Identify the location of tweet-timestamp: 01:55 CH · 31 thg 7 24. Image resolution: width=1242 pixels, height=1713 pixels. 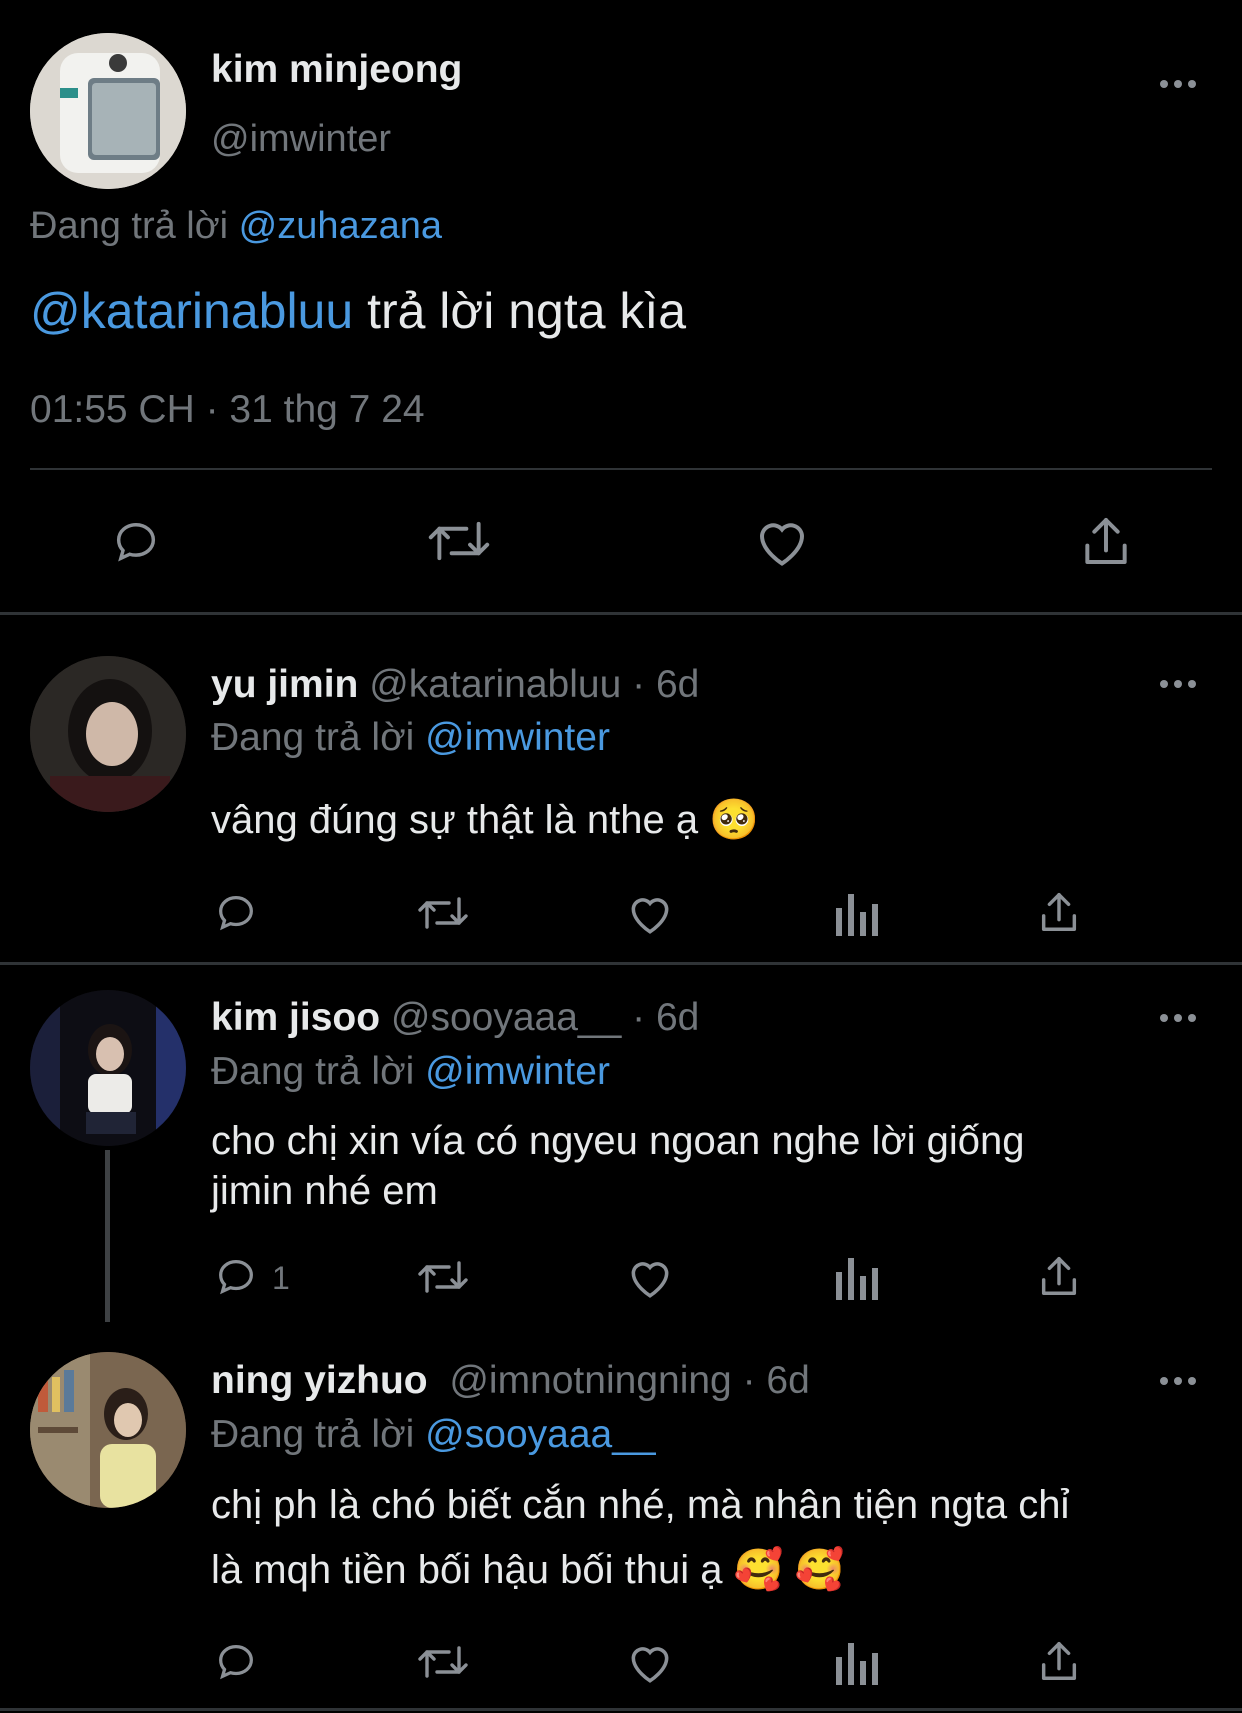
(227, 410).